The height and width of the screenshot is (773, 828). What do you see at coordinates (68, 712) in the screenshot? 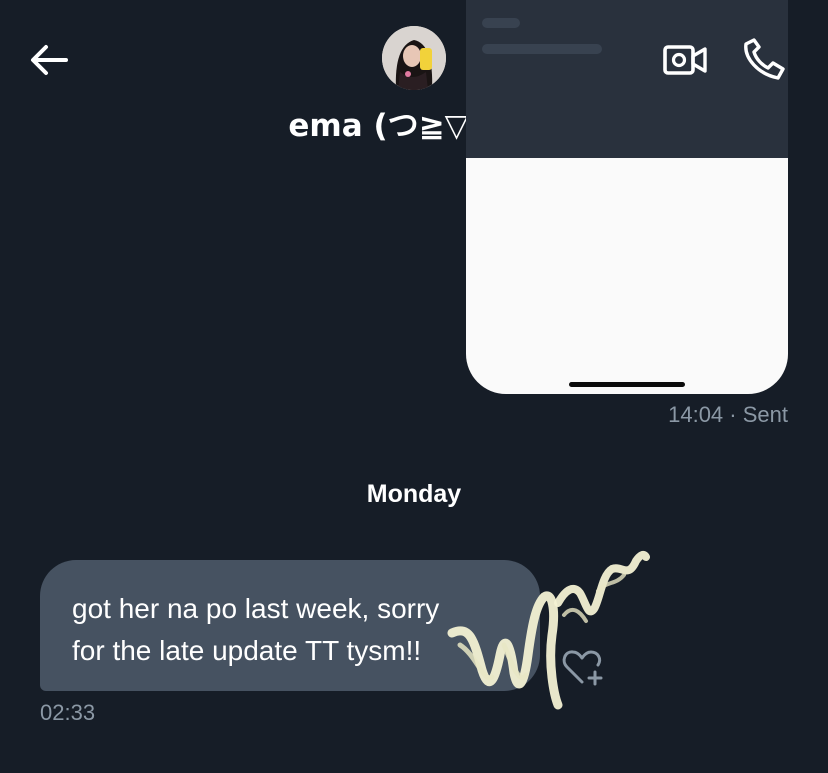
I see `received-time: 02:33` at bounding box center [68, 712].